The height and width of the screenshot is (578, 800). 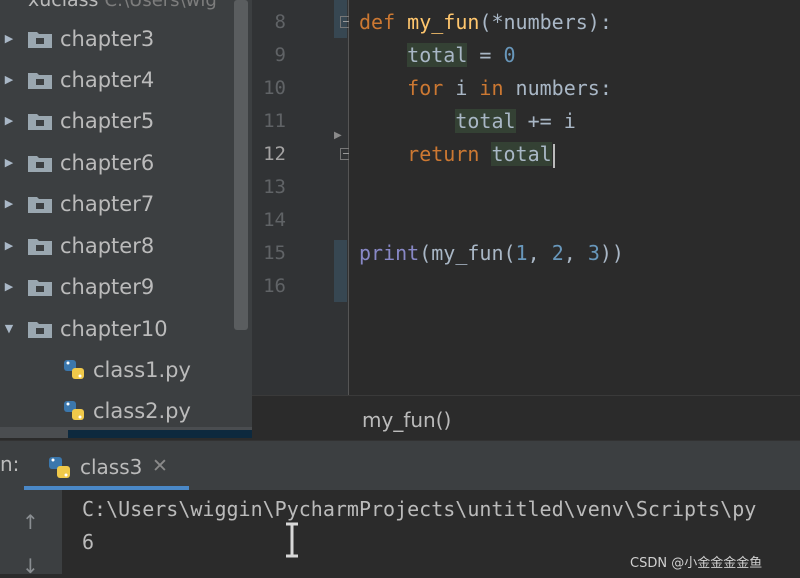 What do you see at coordinates (491, 88) in the screenshot?
I see `keyword-in: in` at bounding box center [491, 88].